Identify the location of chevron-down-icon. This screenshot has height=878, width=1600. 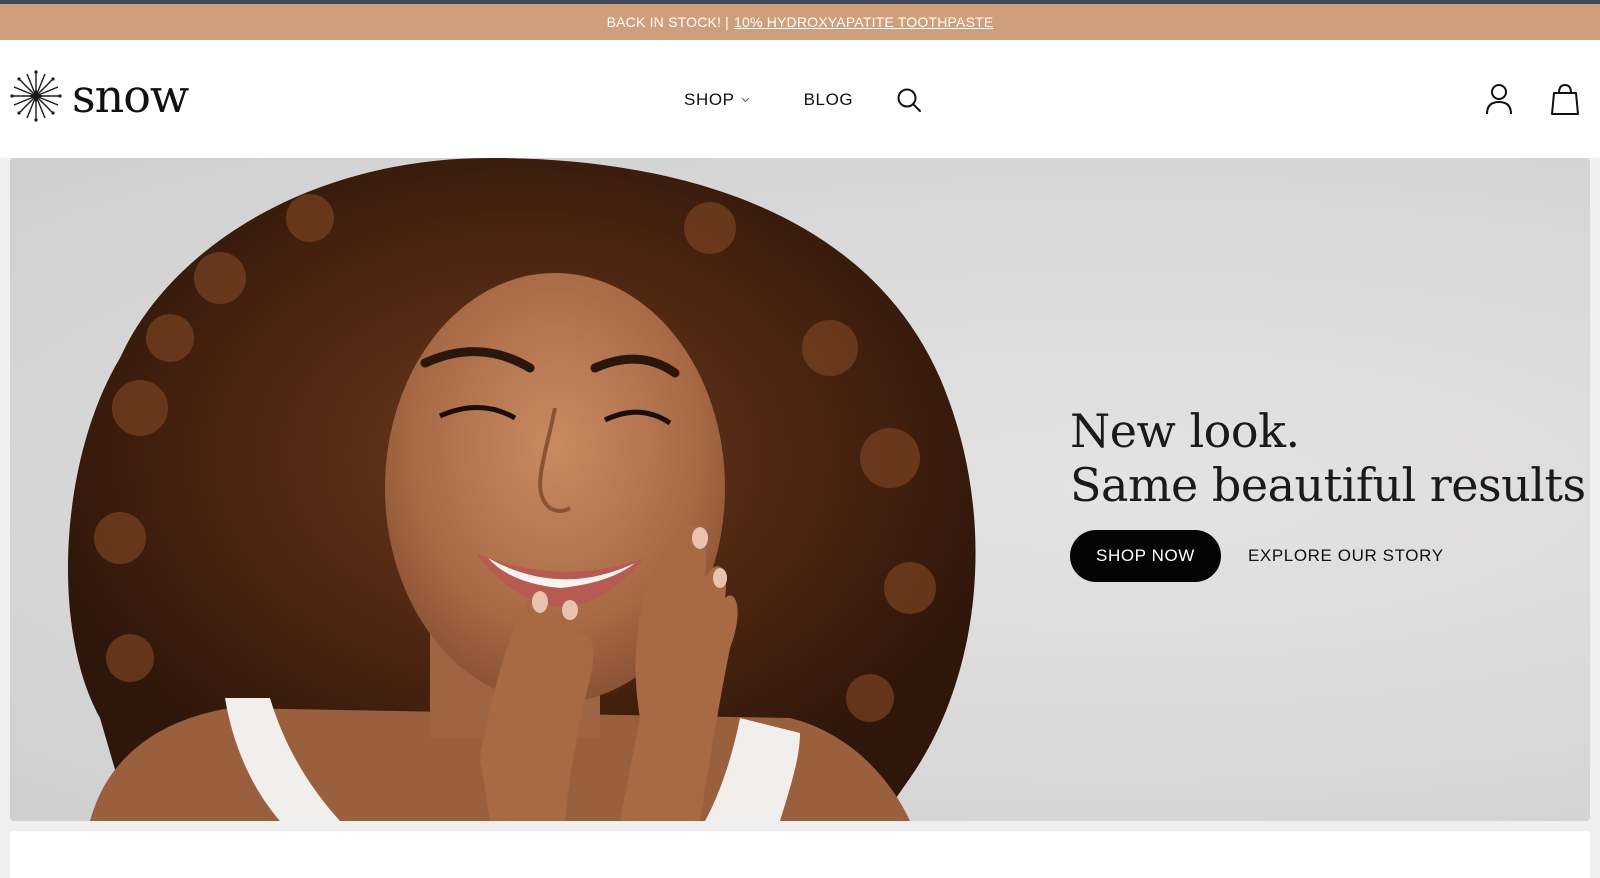
(745, 100).